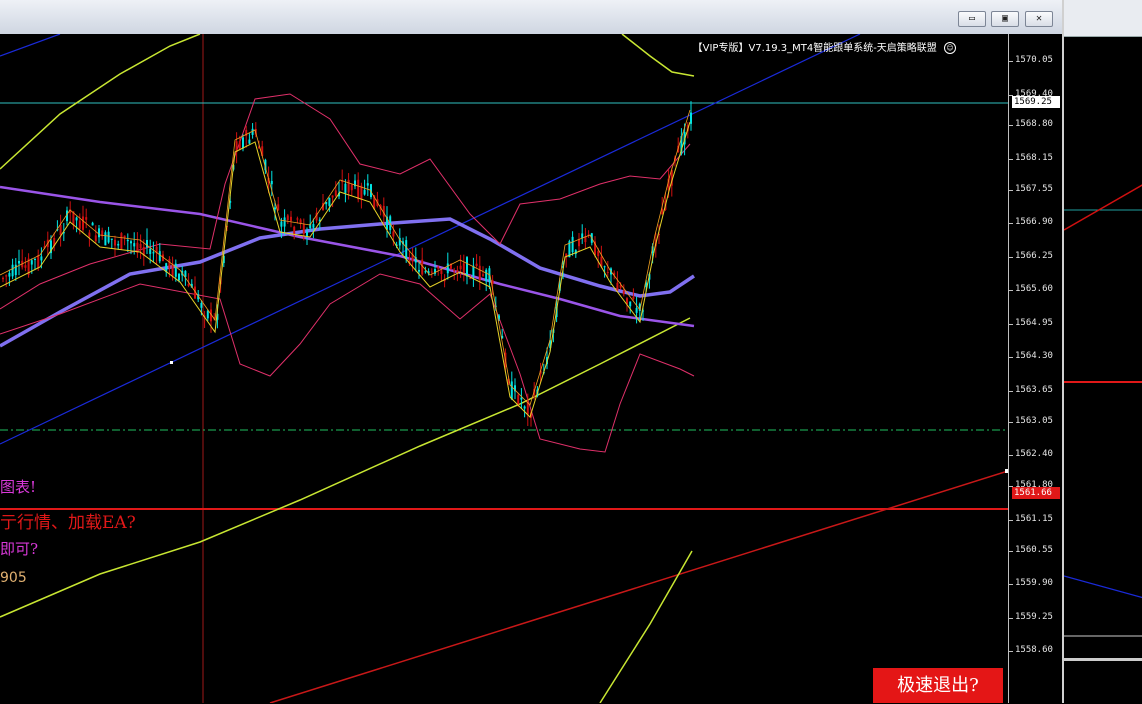 The image size is (1142, 704). What do you see at coordinates (531, 17) in the screenshot?
I see `window-titlebar: ▭ ▣ ✕` at bounding box center [531, 17].